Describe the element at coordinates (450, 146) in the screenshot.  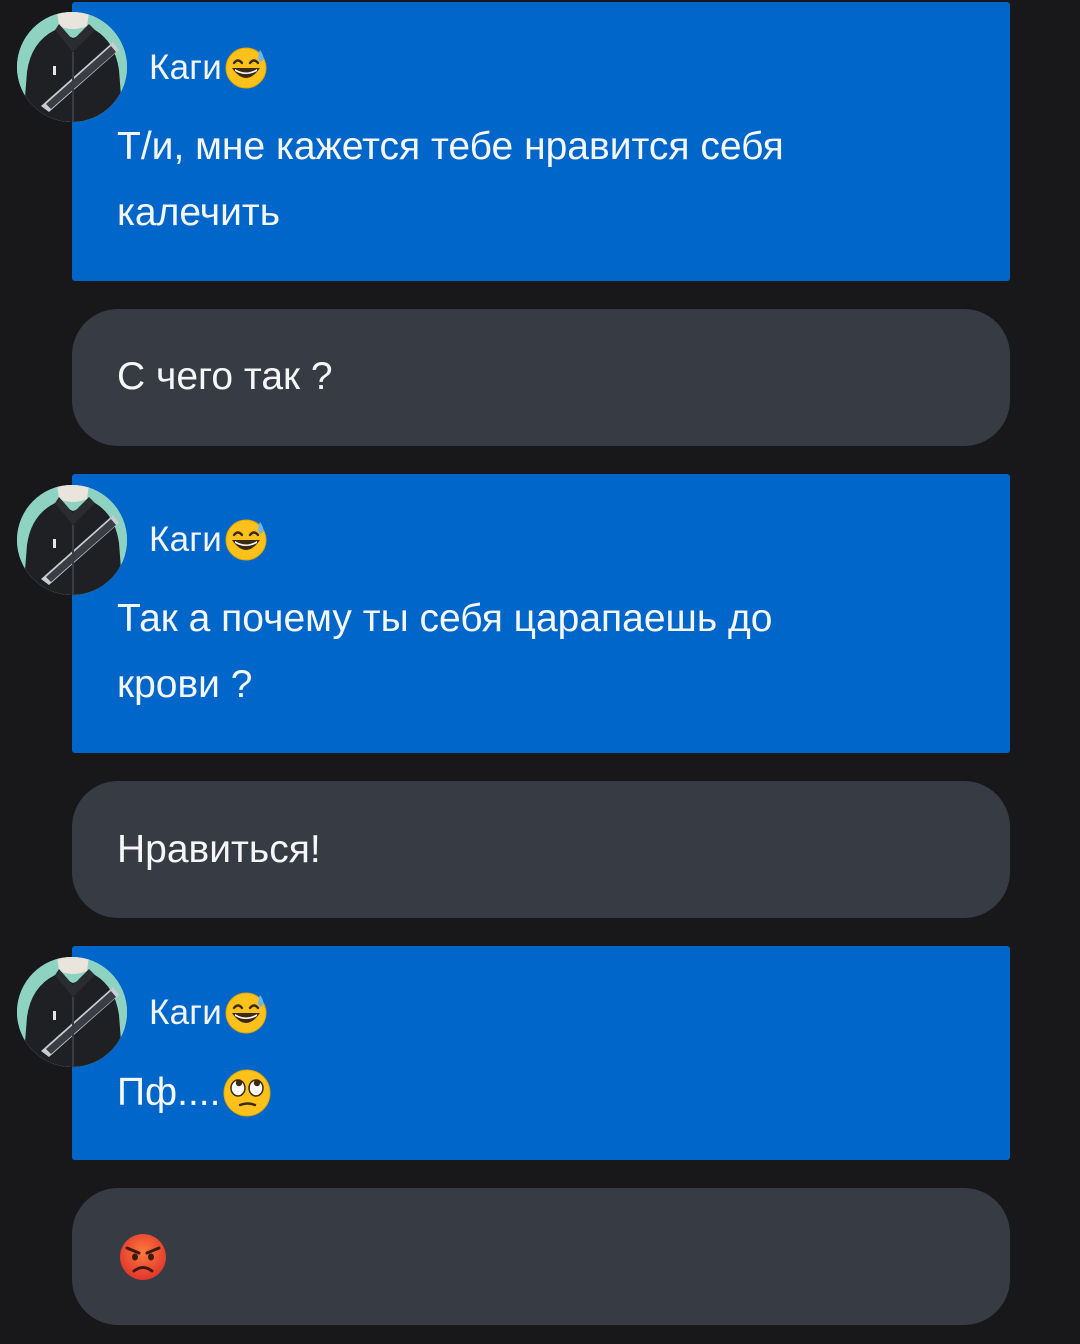
I see `message-text-line: Т/и, мне кажется тебе нравится себя` at that location.